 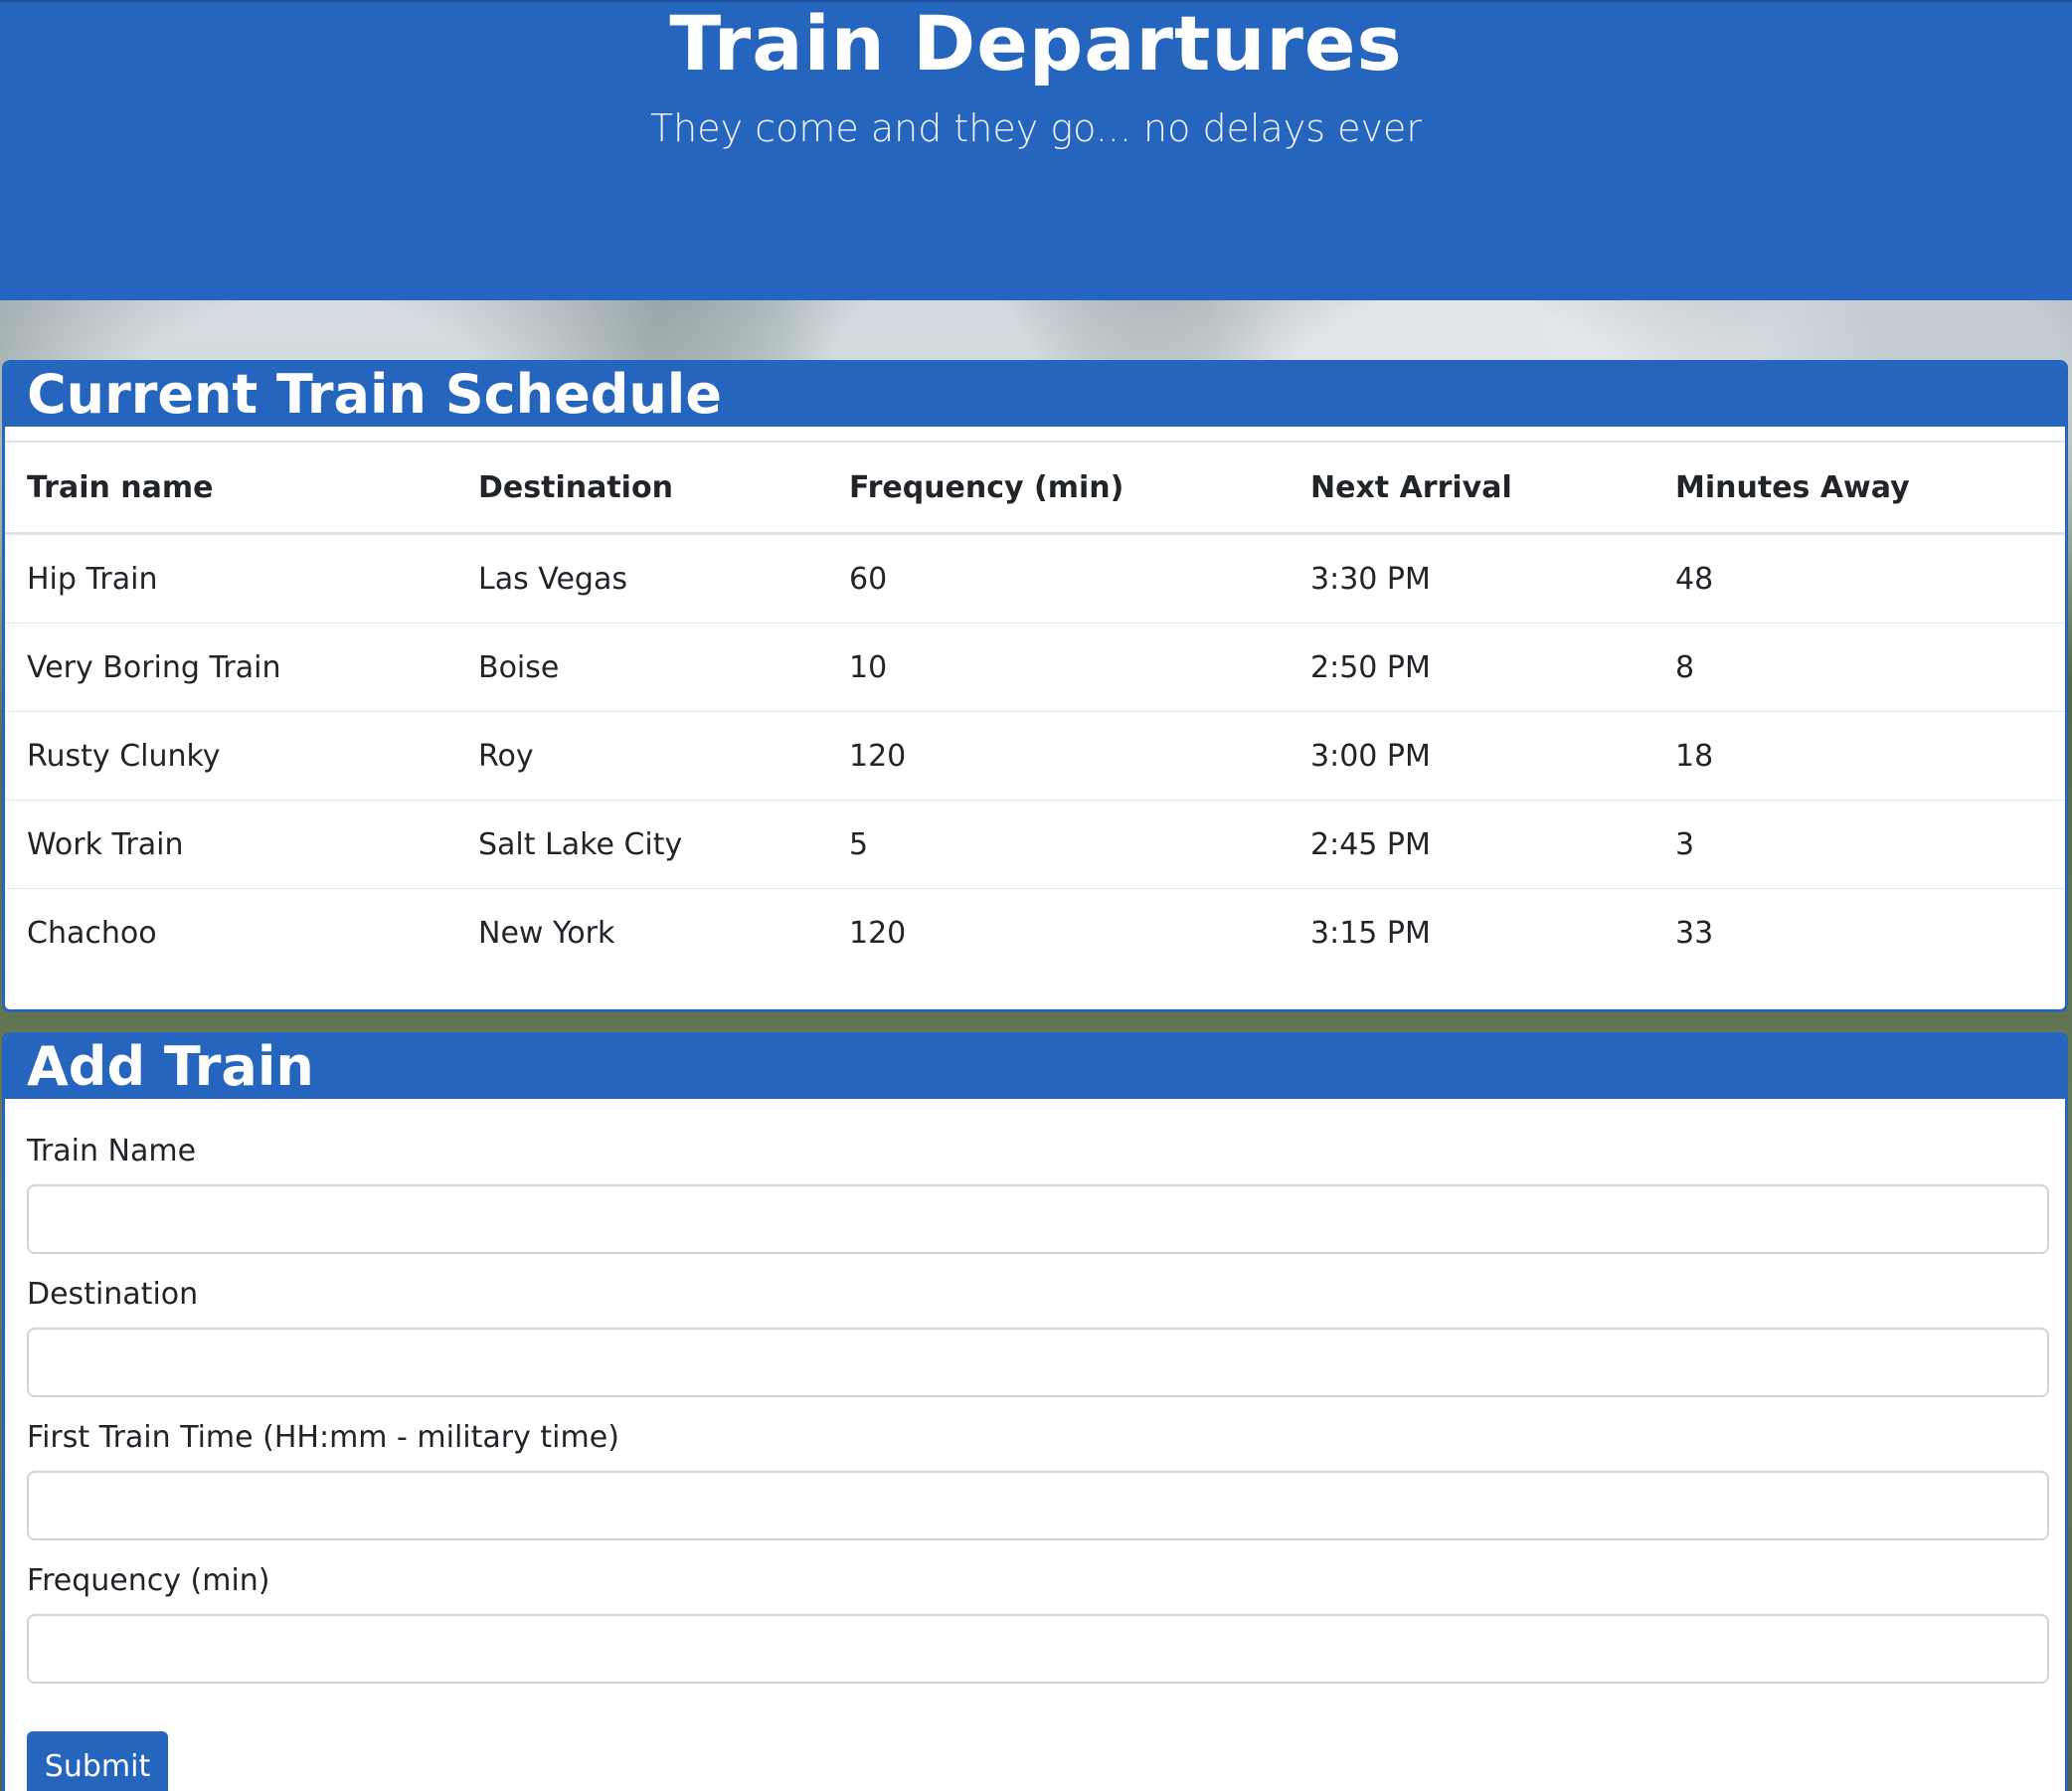 I want to click on cell-frequency: 10, so click(x=1058, y=667).